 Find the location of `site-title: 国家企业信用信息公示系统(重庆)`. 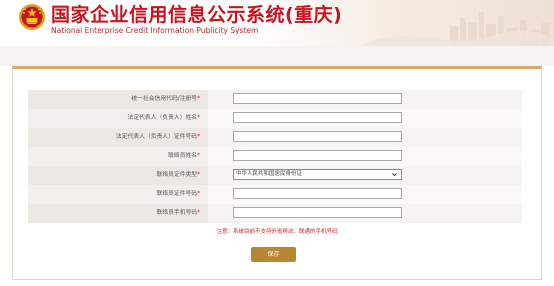

site-title: 国家企业信用信息公示系统(重庆) is located at coordinates (197, 15).